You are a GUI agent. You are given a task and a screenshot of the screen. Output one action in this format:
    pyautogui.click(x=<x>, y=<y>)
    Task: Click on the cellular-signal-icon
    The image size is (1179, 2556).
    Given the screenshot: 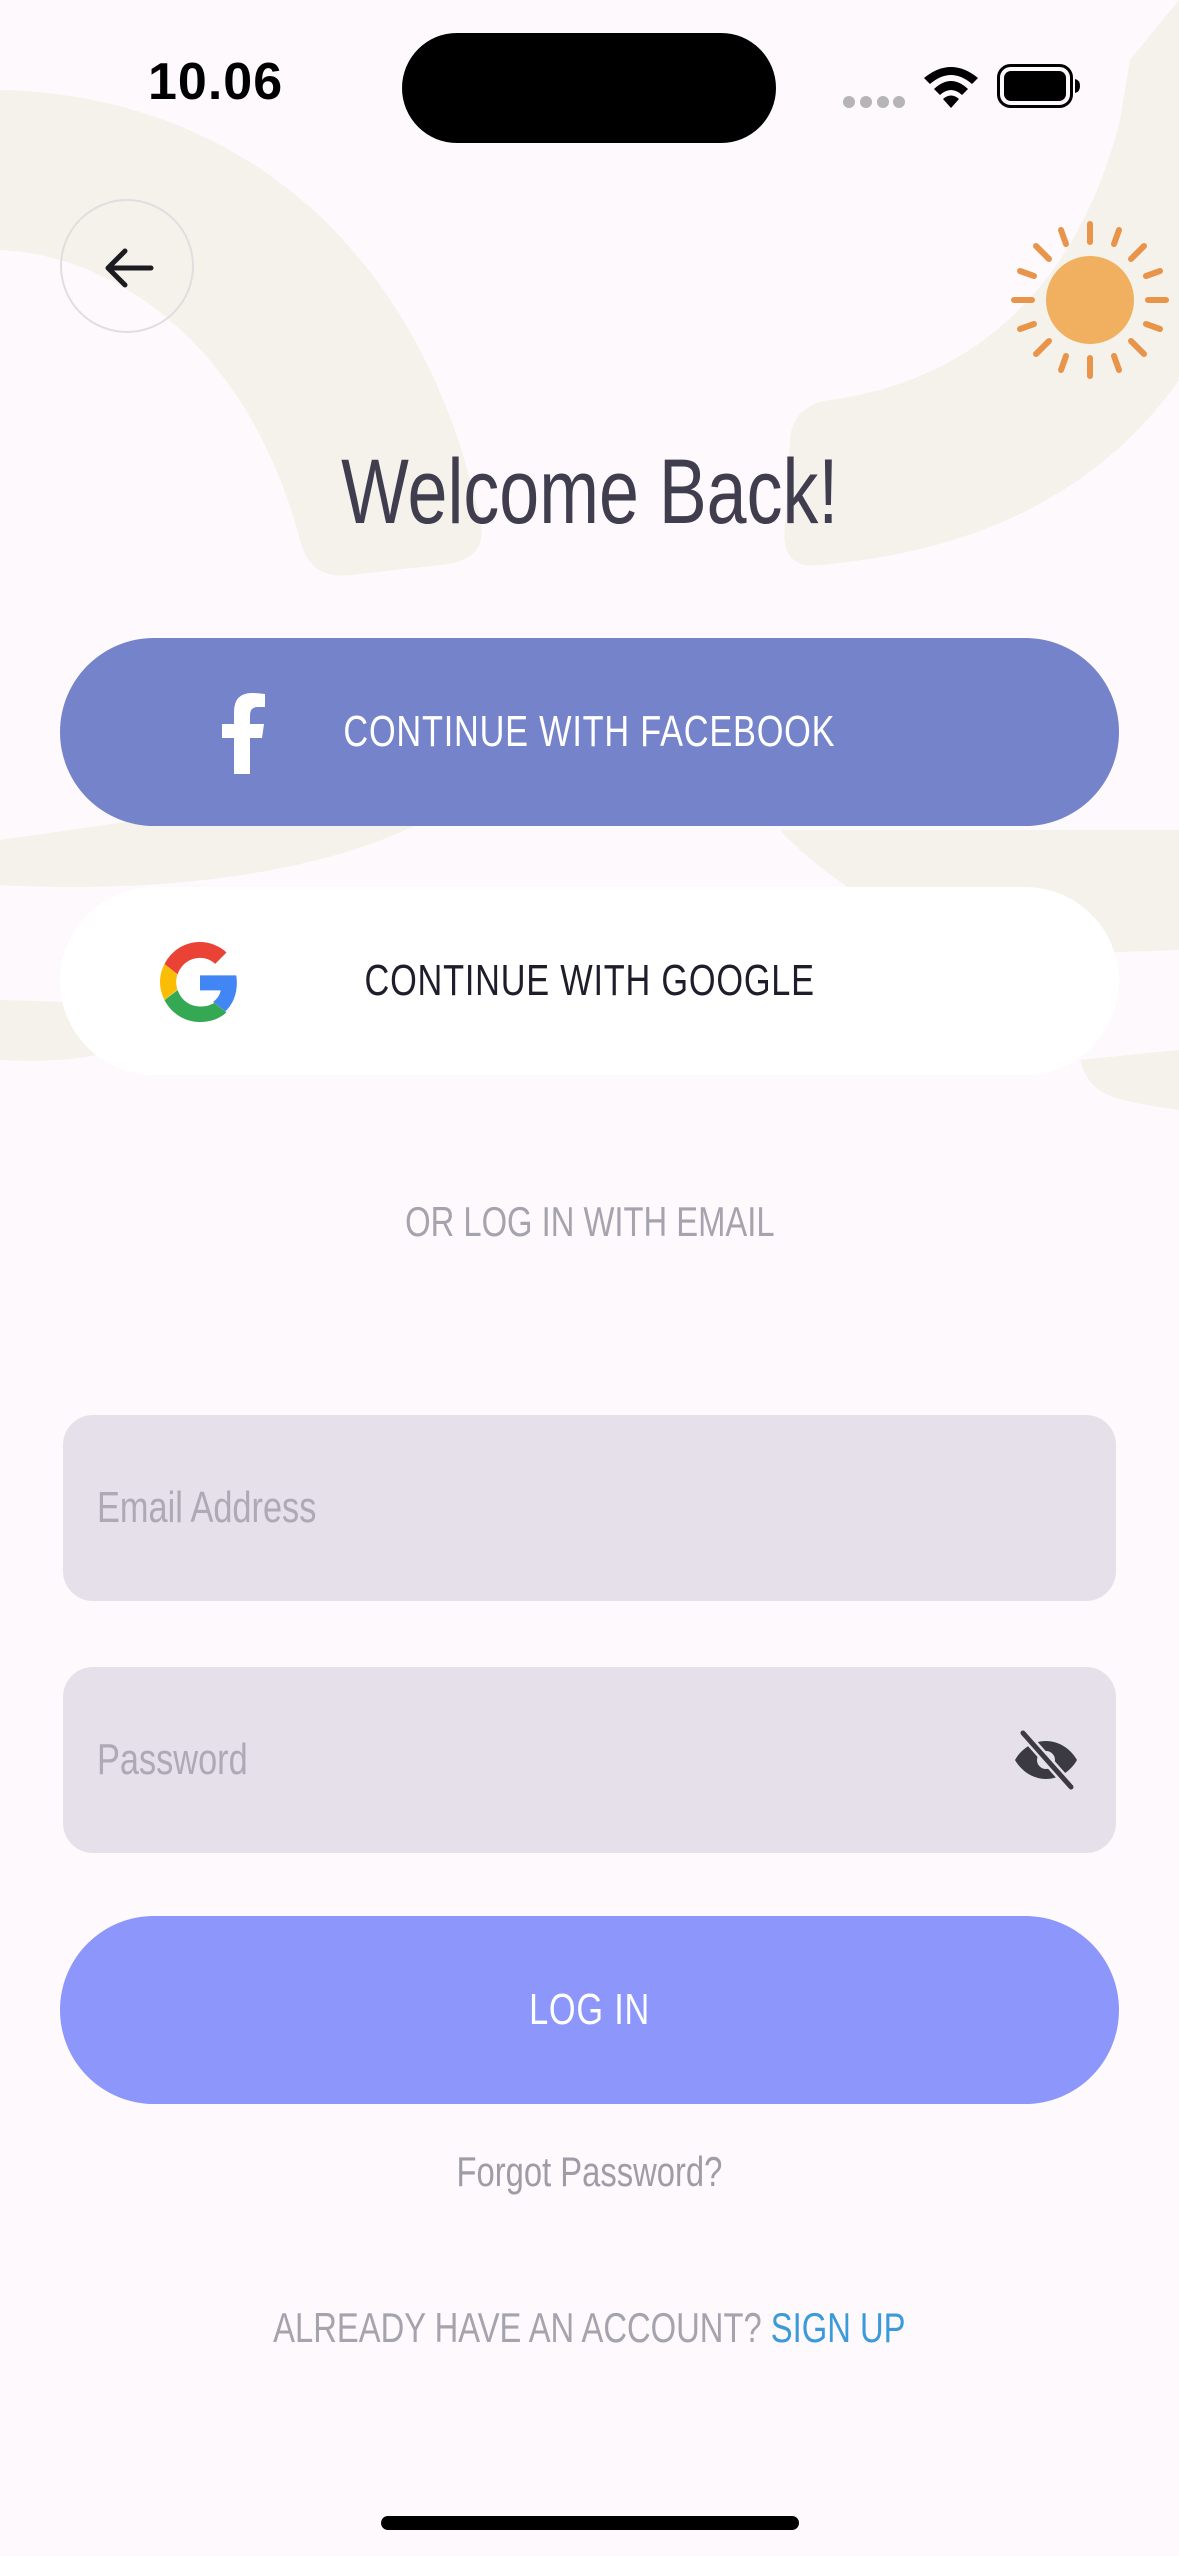 What is the action you would take?
    pyautogui.click(x=874, y=102)
    